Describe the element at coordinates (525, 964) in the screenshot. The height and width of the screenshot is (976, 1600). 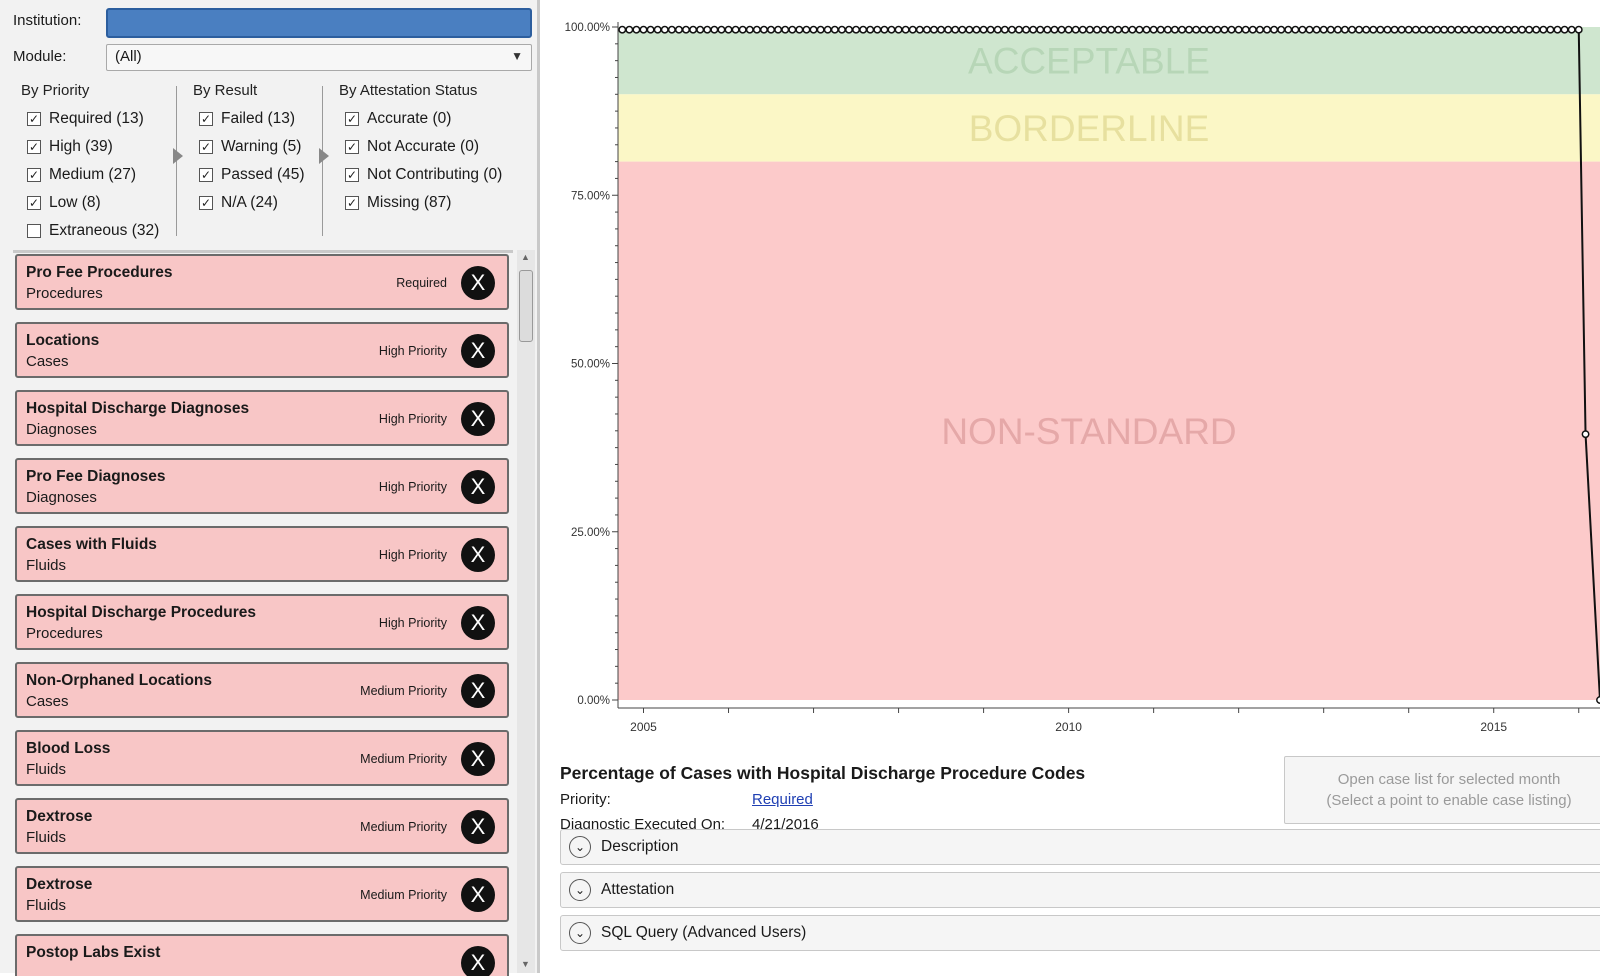
I see `scroll-down-icon: ▼` at that location.